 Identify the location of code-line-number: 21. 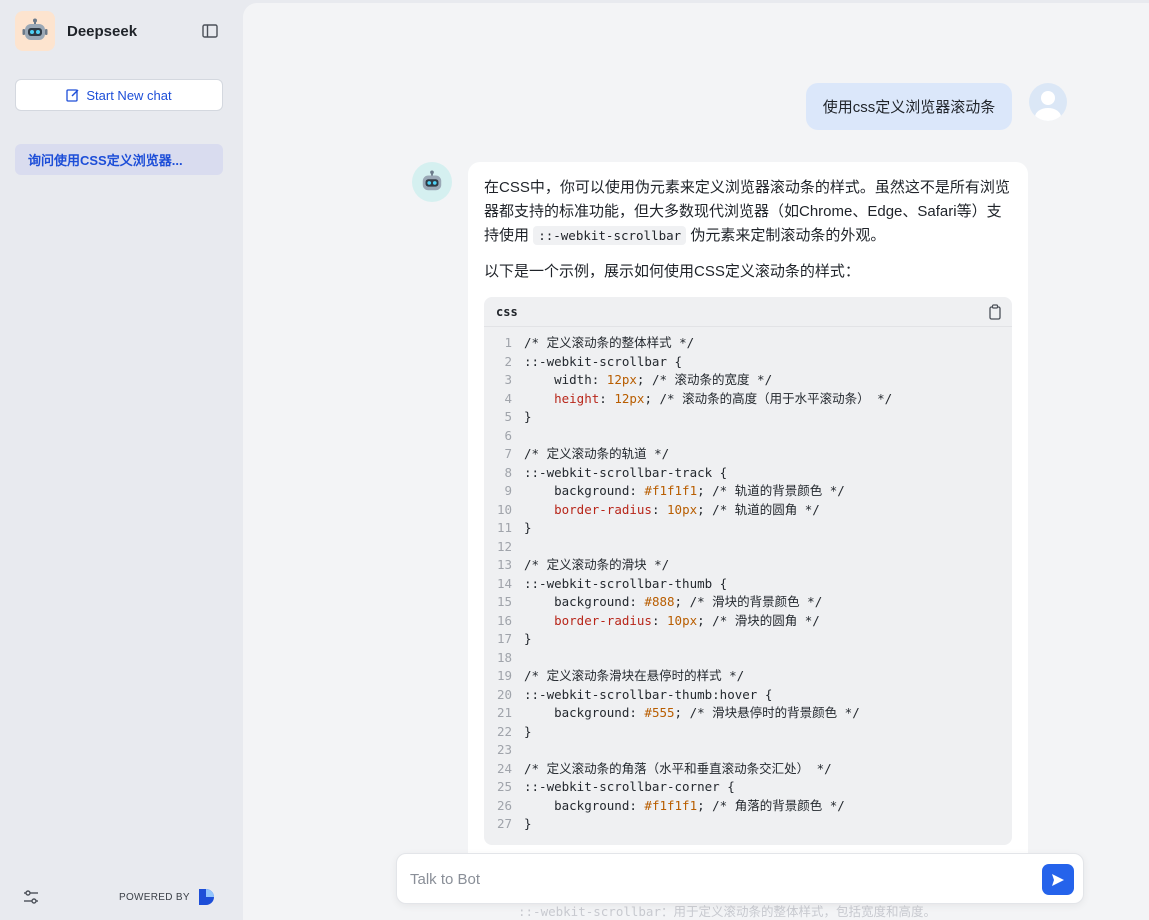
(504, 712).